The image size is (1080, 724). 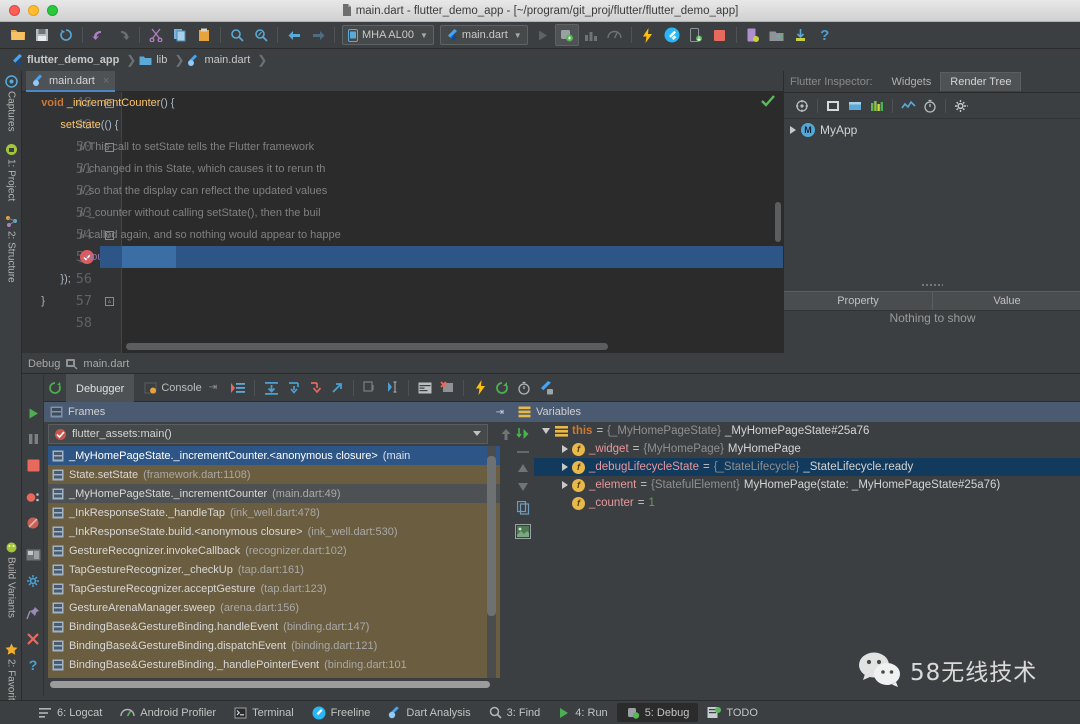 What do you see at coordinates (582, 713) in the screenshot?
I see `statusbar-item-run: 4: Run` at bounding box center [582, 713].